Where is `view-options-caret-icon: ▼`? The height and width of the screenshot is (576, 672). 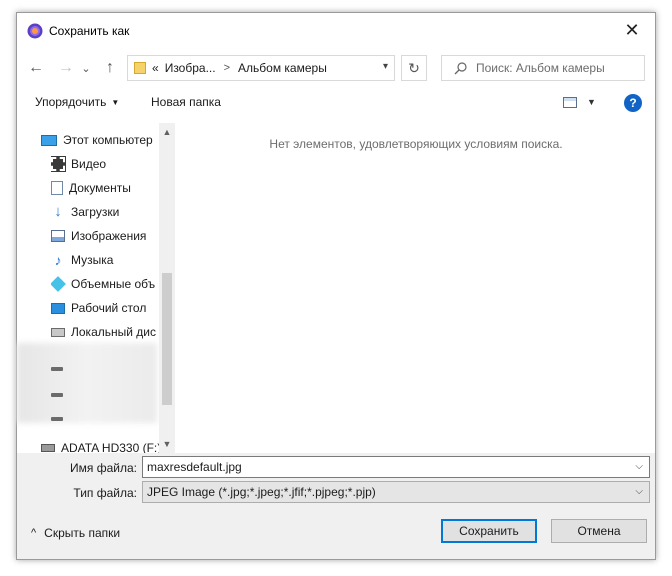
view-options-caret-icon: ▼ is located at coordinates (591, 102).